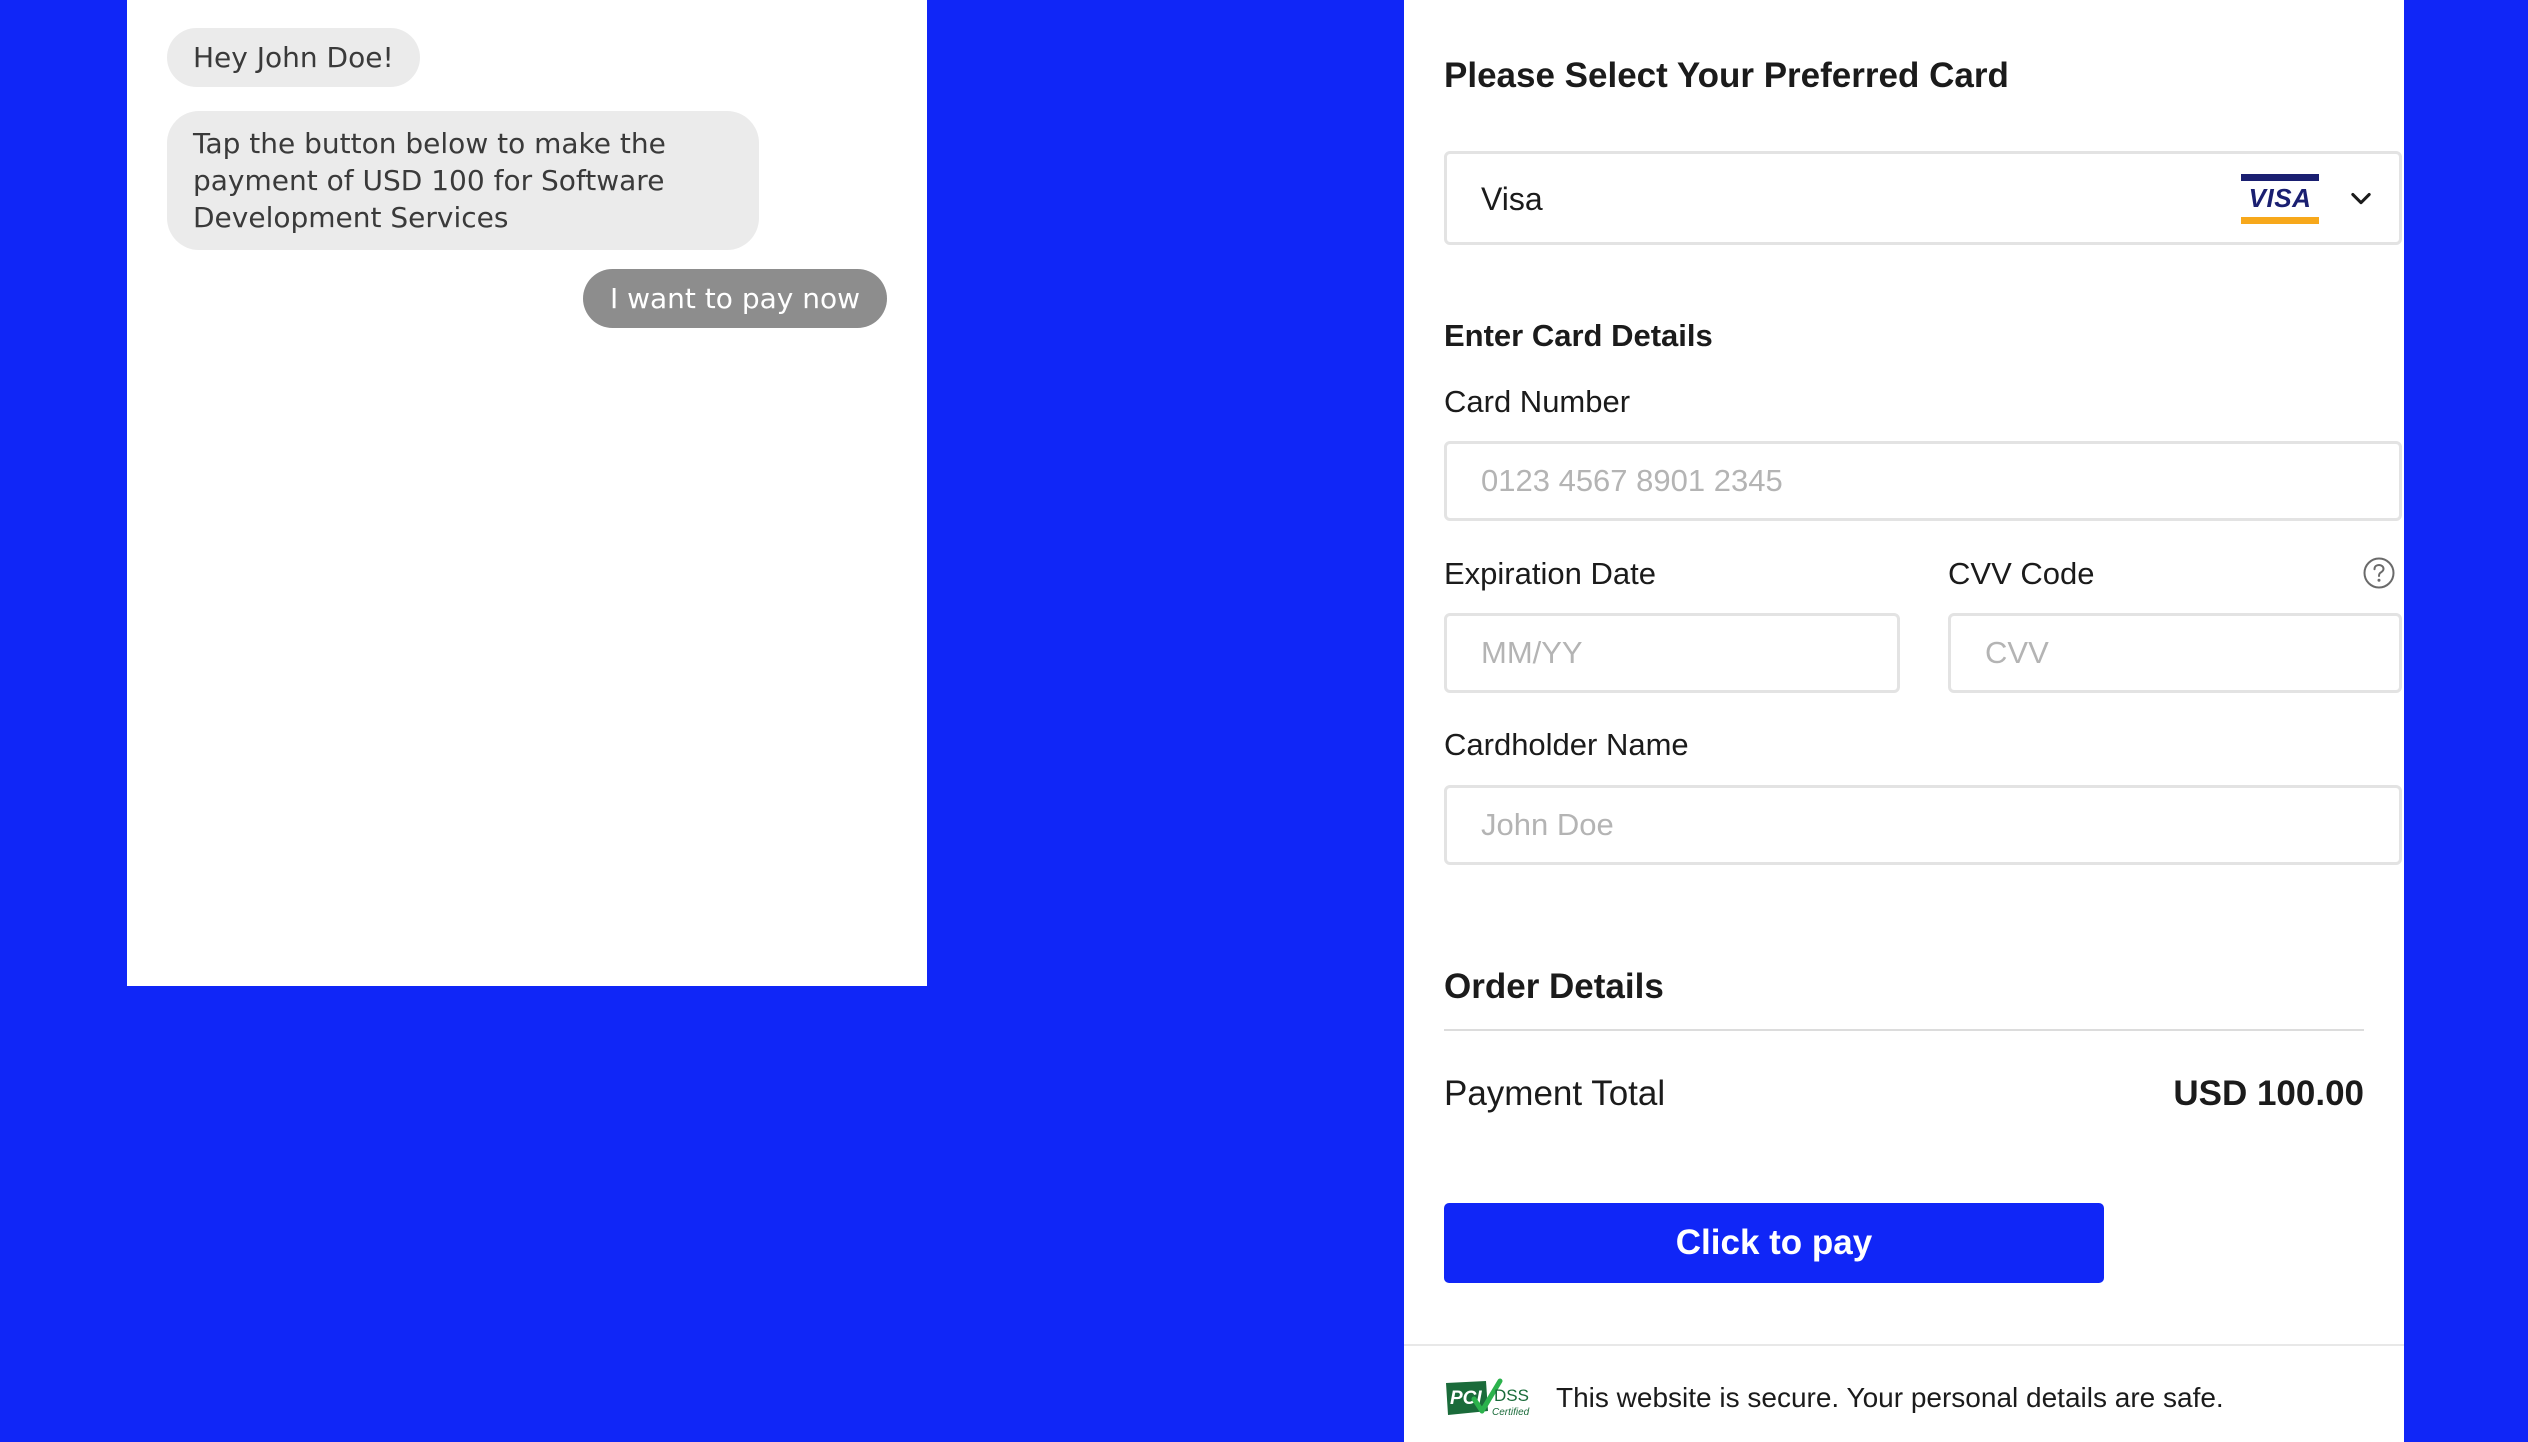  What do you see at coordinates (1555, 1093) in the screenshot?
I see `payment-total-label: Payment Total` at bounding box center [1555, 1093].